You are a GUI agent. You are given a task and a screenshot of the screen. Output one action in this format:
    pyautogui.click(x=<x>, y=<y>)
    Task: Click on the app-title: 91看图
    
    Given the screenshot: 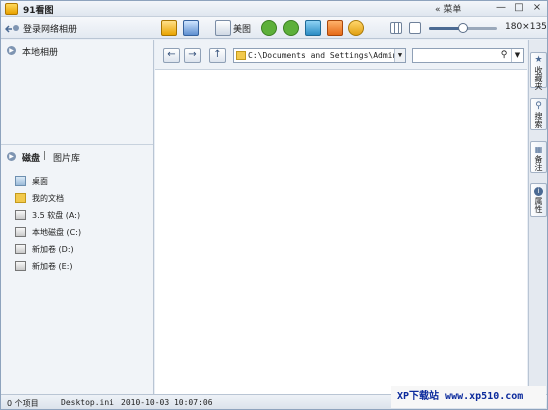 What is the action you would take?
    pyautogui.click(x=38, y=11)
    